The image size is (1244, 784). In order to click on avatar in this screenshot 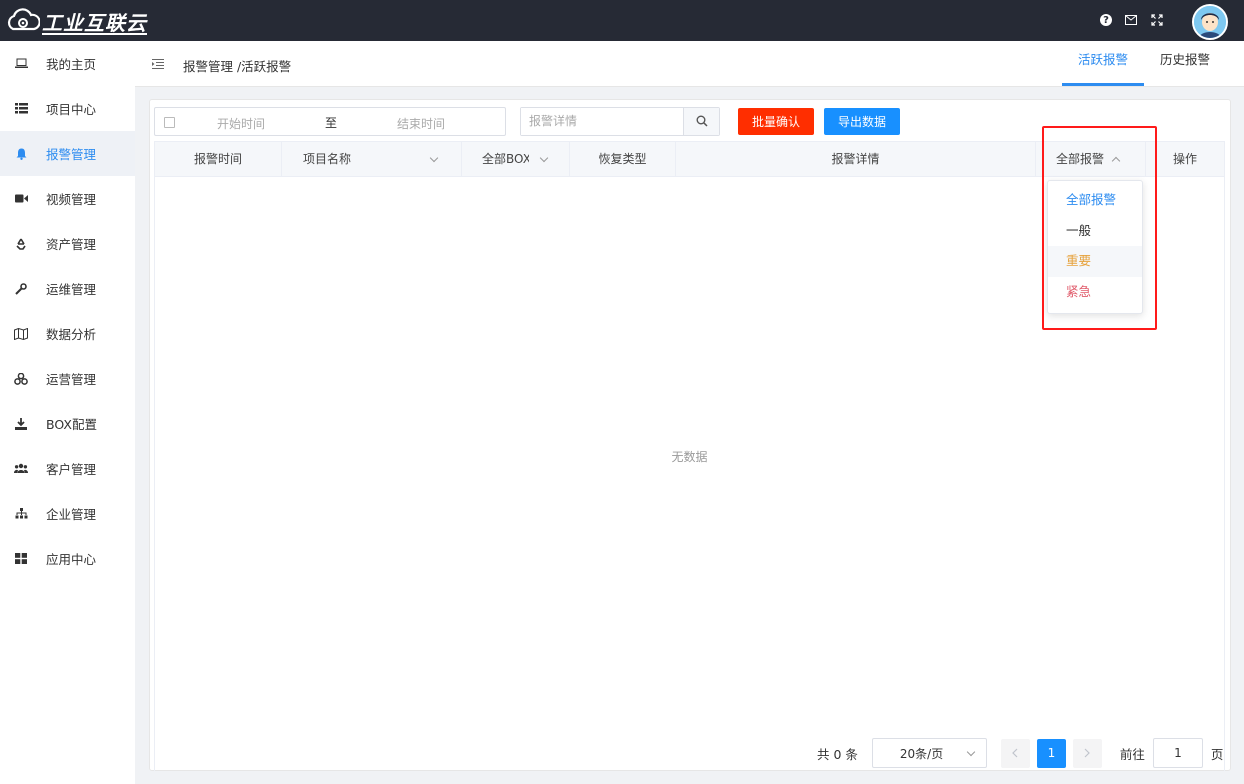, I will do `click(1210, 22)`.